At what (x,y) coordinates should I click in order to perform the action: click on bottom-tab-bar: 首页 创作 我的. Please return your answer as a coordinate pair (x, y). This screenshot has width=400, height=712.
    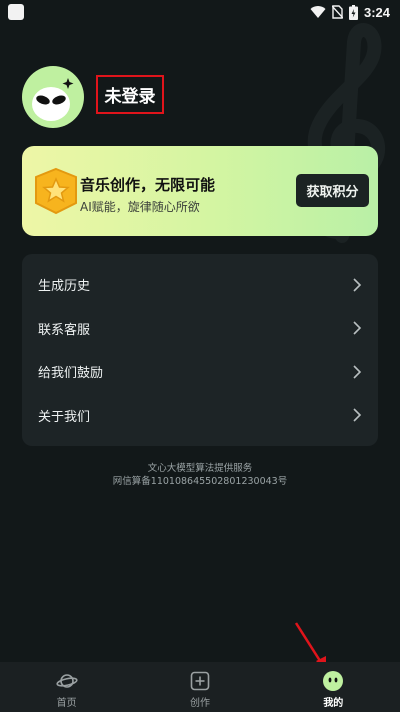
    Looking at the image, I should click on (200, 687).